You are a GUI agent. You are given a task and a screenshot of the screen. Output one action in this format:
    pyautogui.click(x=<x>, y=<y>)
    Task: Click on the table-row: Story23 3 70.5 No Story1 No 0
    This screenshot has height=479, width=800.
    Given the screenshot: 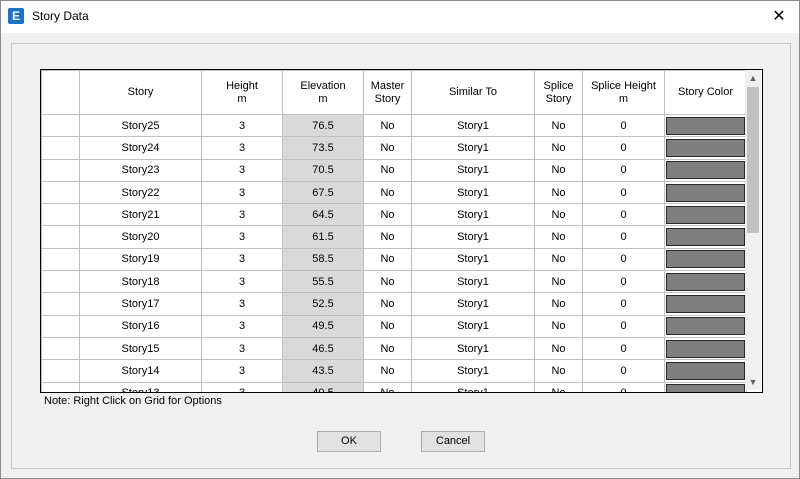 What is the action you would take?
    pyautogui.click(x=394, y=170)
    